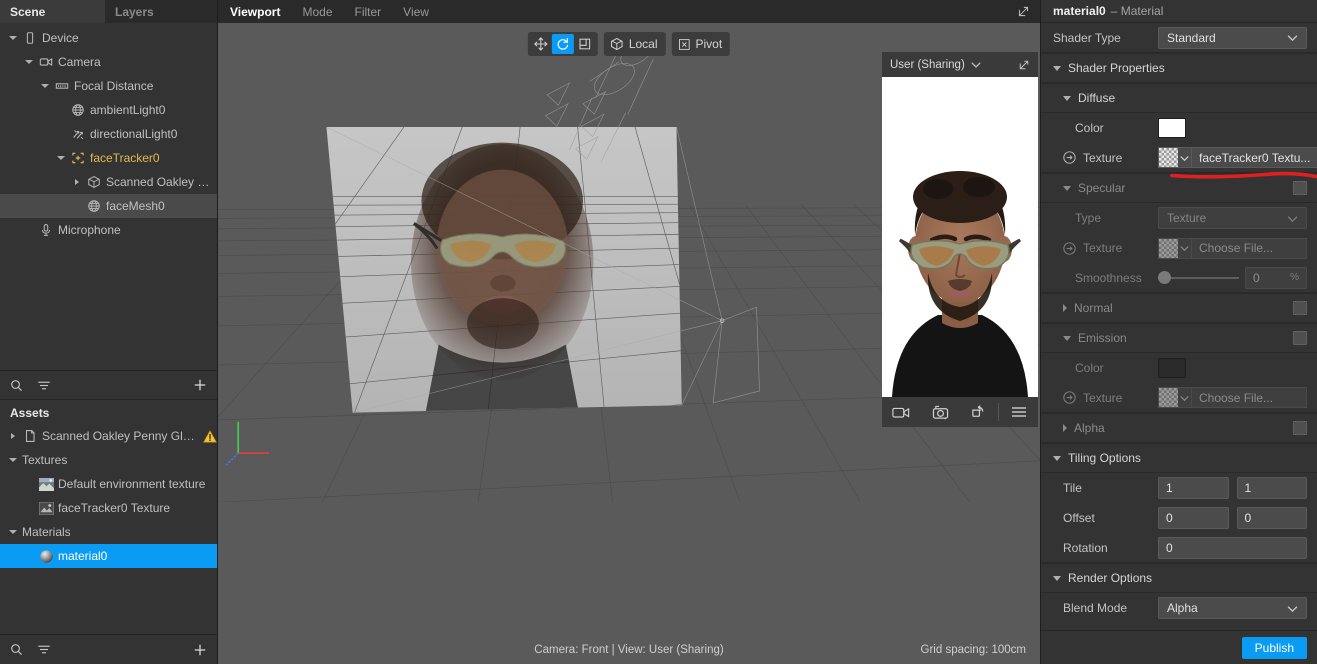 The width and height of the screenshot is (1317, 664). Describe the element at coordinates (1172, 128) in the screenshot. I see `diffuse-color-swatch` at that location.